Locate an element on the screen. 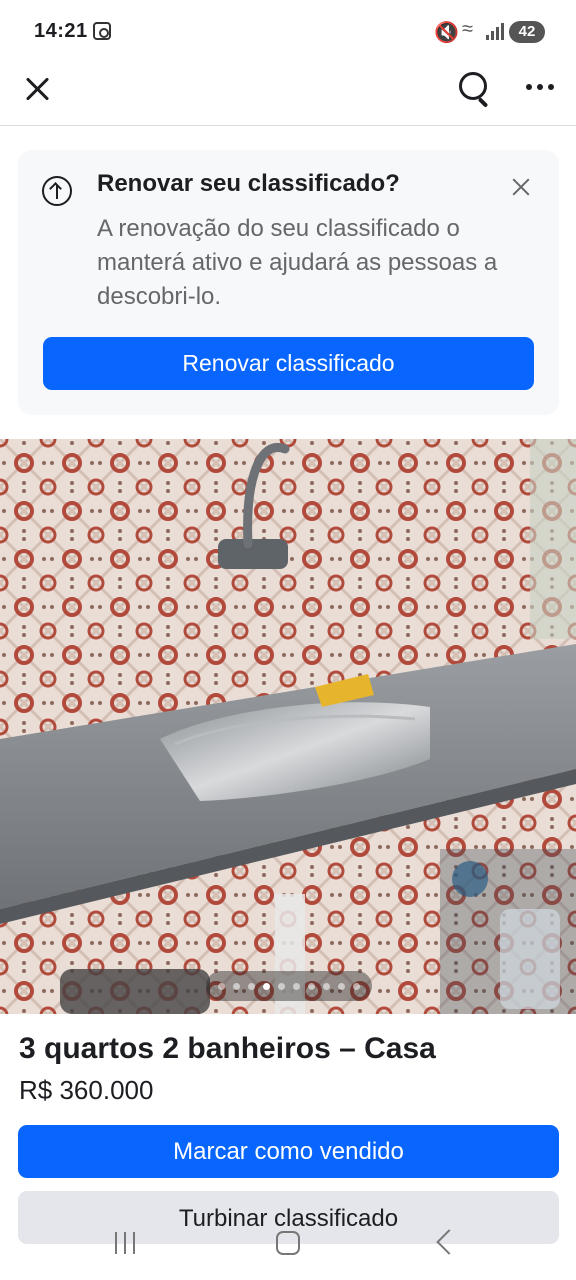 This screenshot has height=1280, width=576. back-icon is located at coordinates (449, 1242).